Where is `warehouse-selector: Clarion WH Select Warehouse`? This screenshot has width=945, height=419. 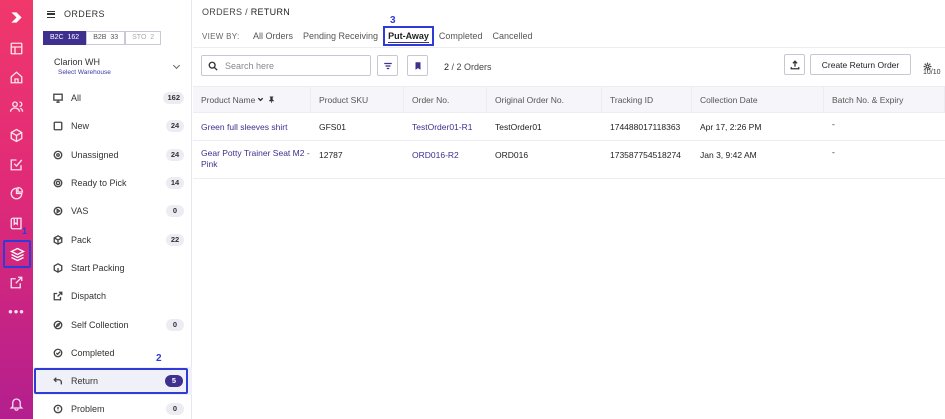 warehouse-selector: Clarion WH Select Warehouse is located at coordinates (82, 66).